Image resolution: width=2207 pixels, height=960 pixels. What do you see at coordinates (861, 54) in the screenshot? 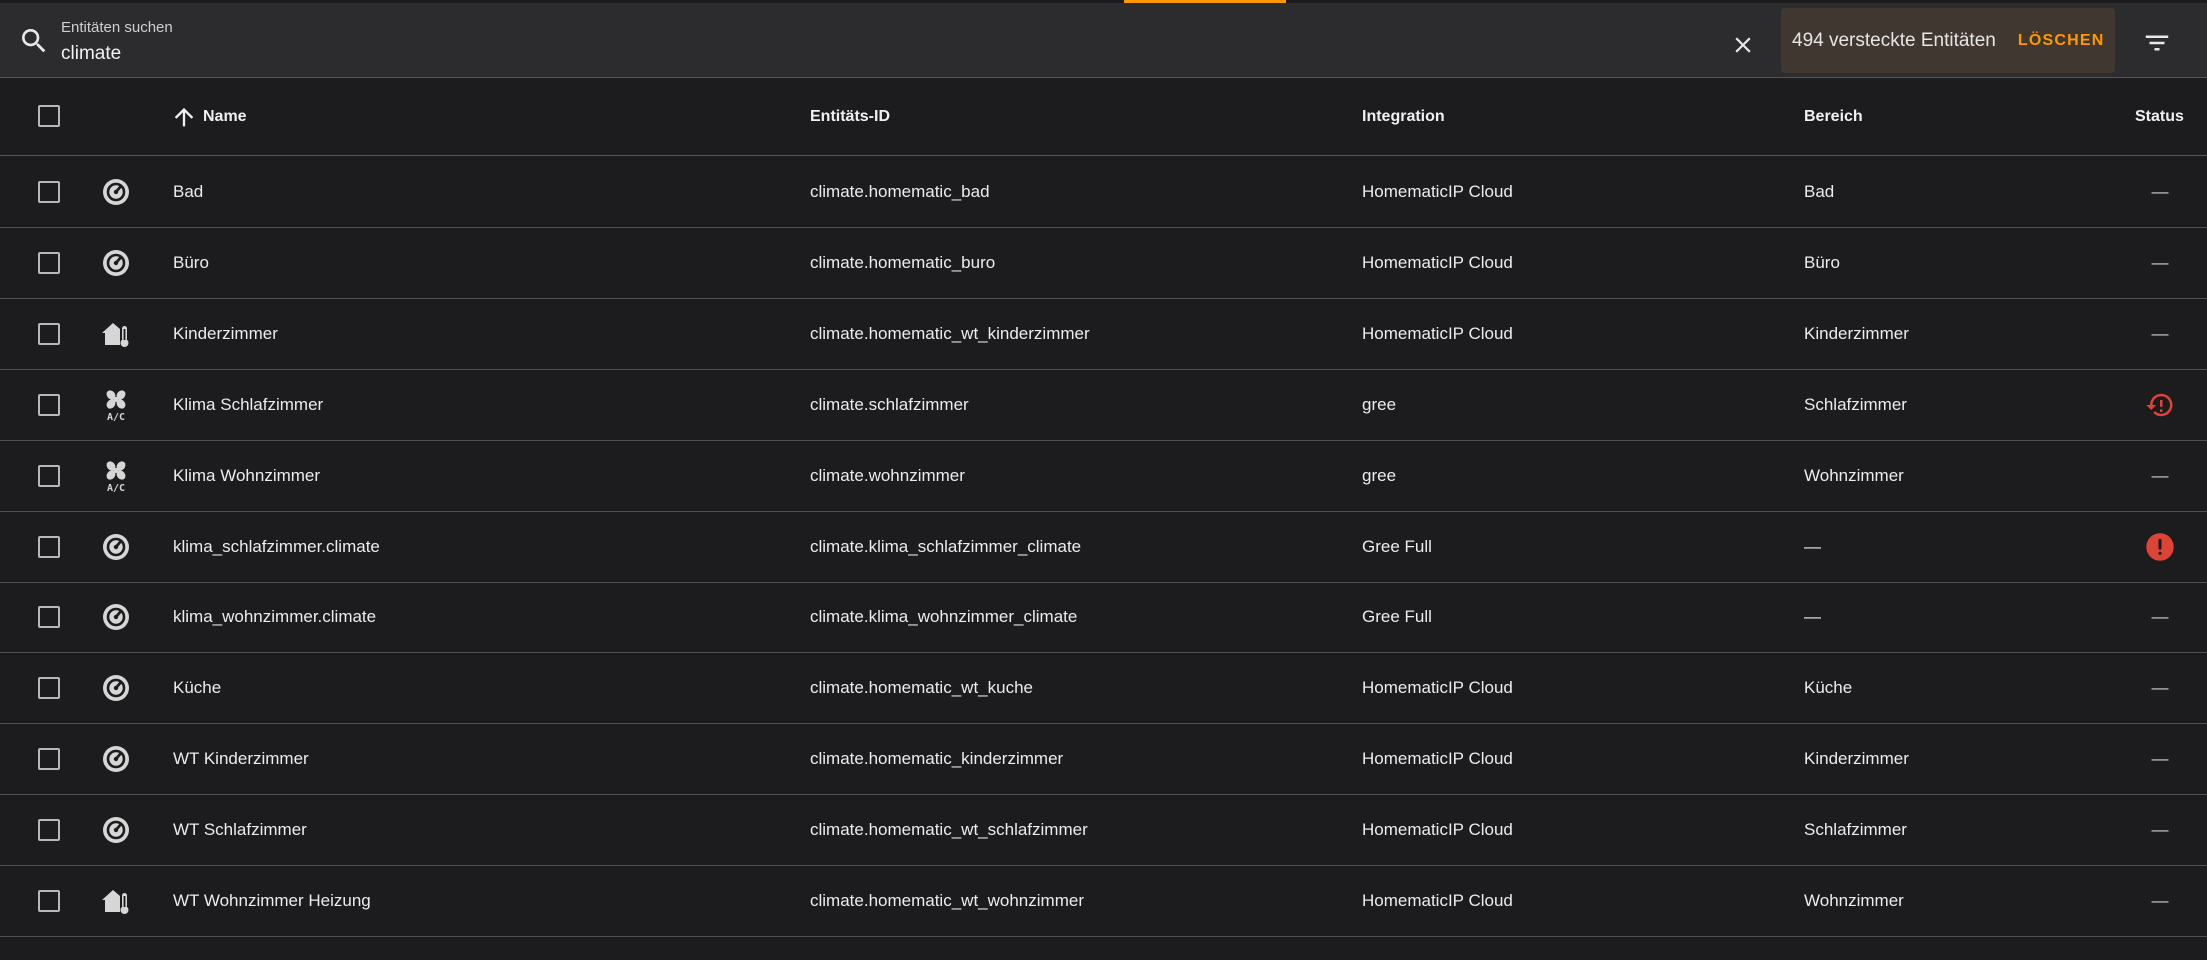
I see `search-input` at bounding box center [861, 54].